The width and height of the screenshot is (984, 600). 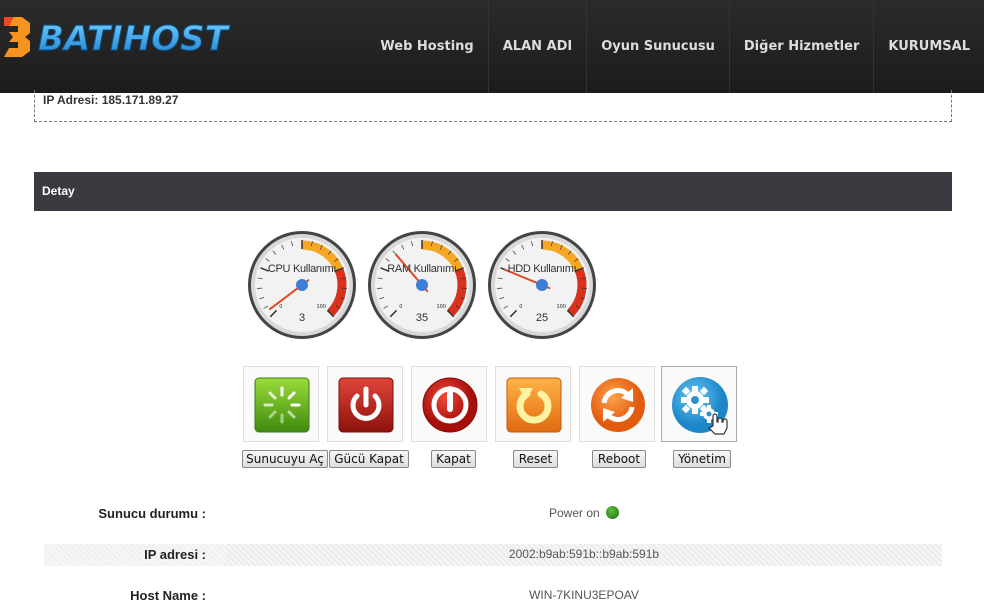 I want to click on svg-text: BATIHOST, so click(x=134, y=39).